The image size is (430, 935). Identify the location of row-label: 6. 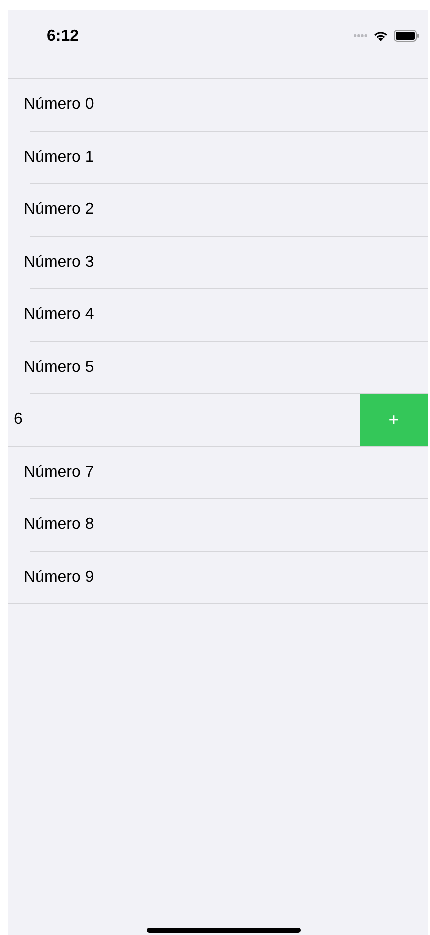
(18, 420).